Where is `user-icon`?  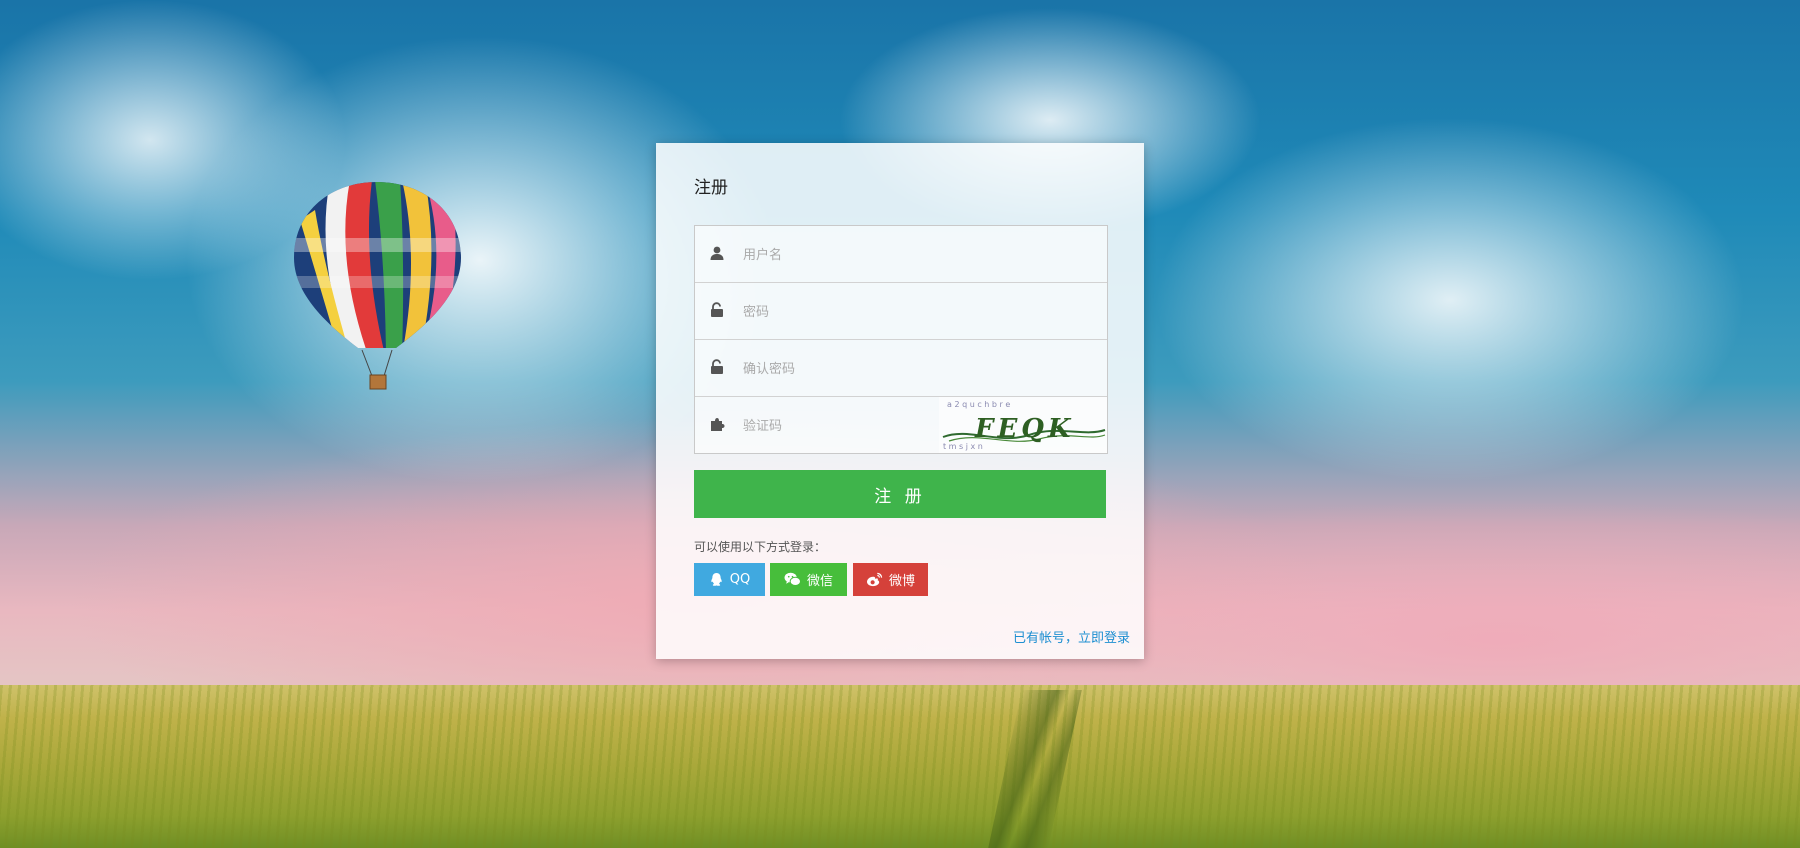
user-icon is located at coordinates (717, 253).